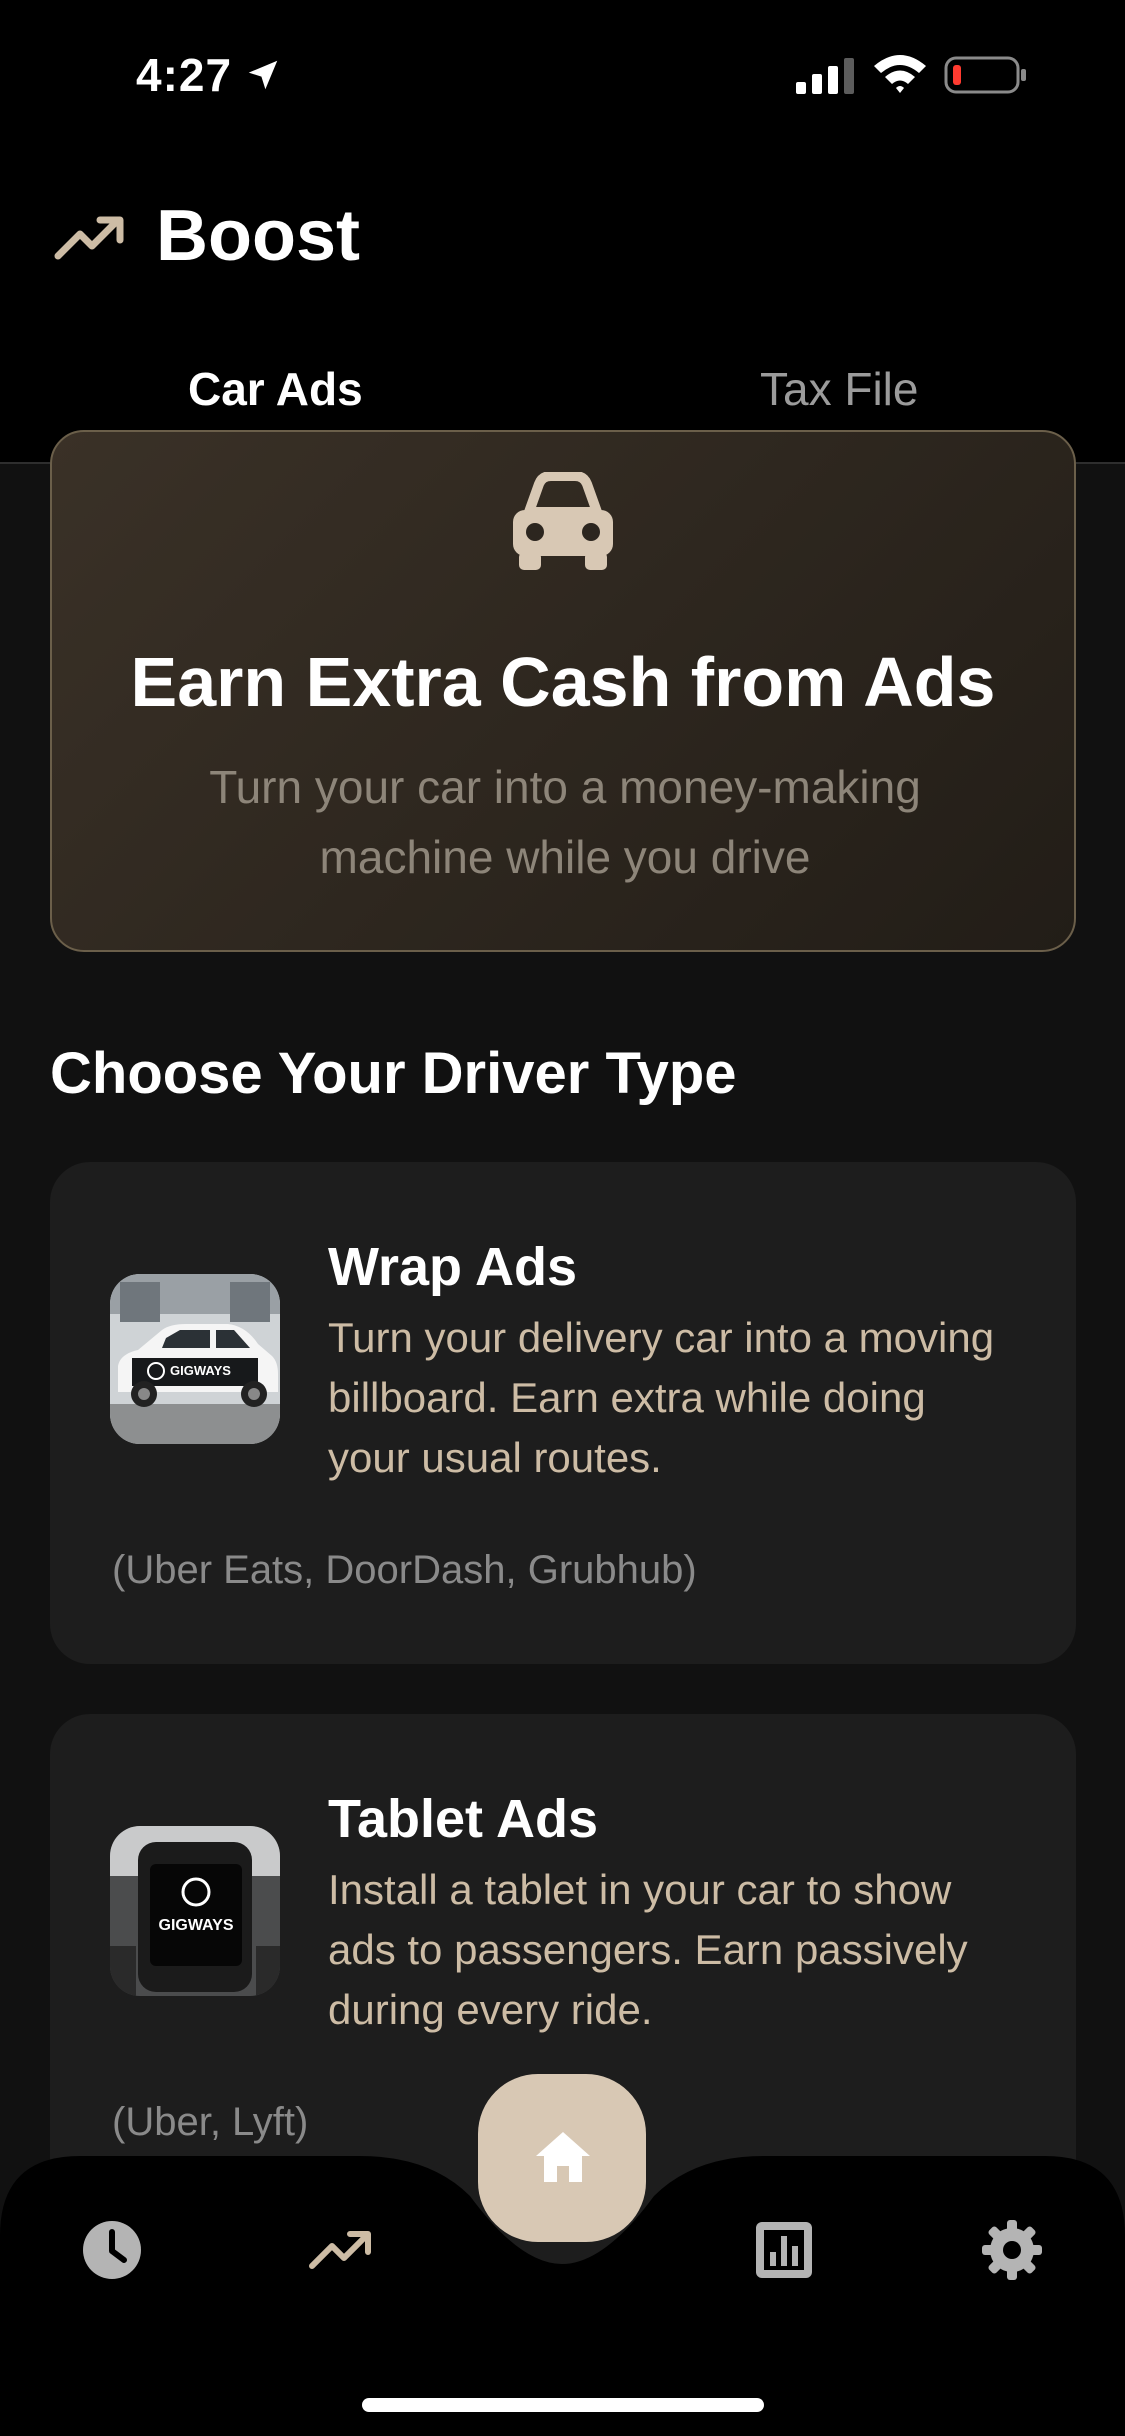  What do you see at coordinates (784, 2250) in the screenshot?
I see `analytics-icon` at bounding box center [784, 2250].